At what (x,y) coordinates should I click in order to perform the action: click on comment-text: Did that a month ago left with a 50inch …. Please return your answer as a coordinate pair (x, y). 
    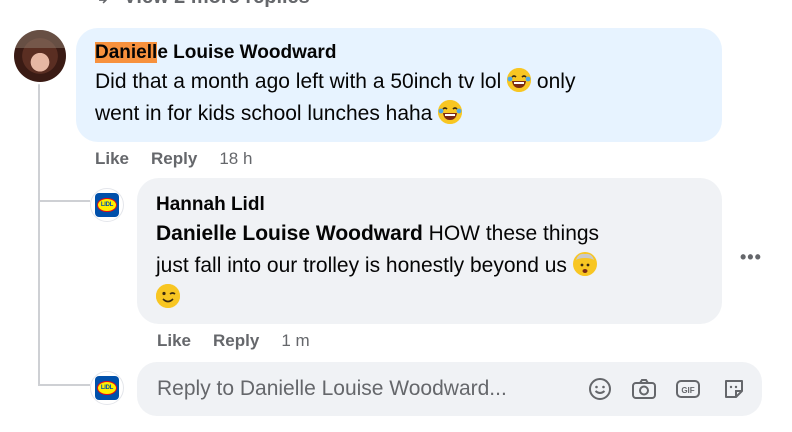
    Looking at the image, I should click on (335, 96).